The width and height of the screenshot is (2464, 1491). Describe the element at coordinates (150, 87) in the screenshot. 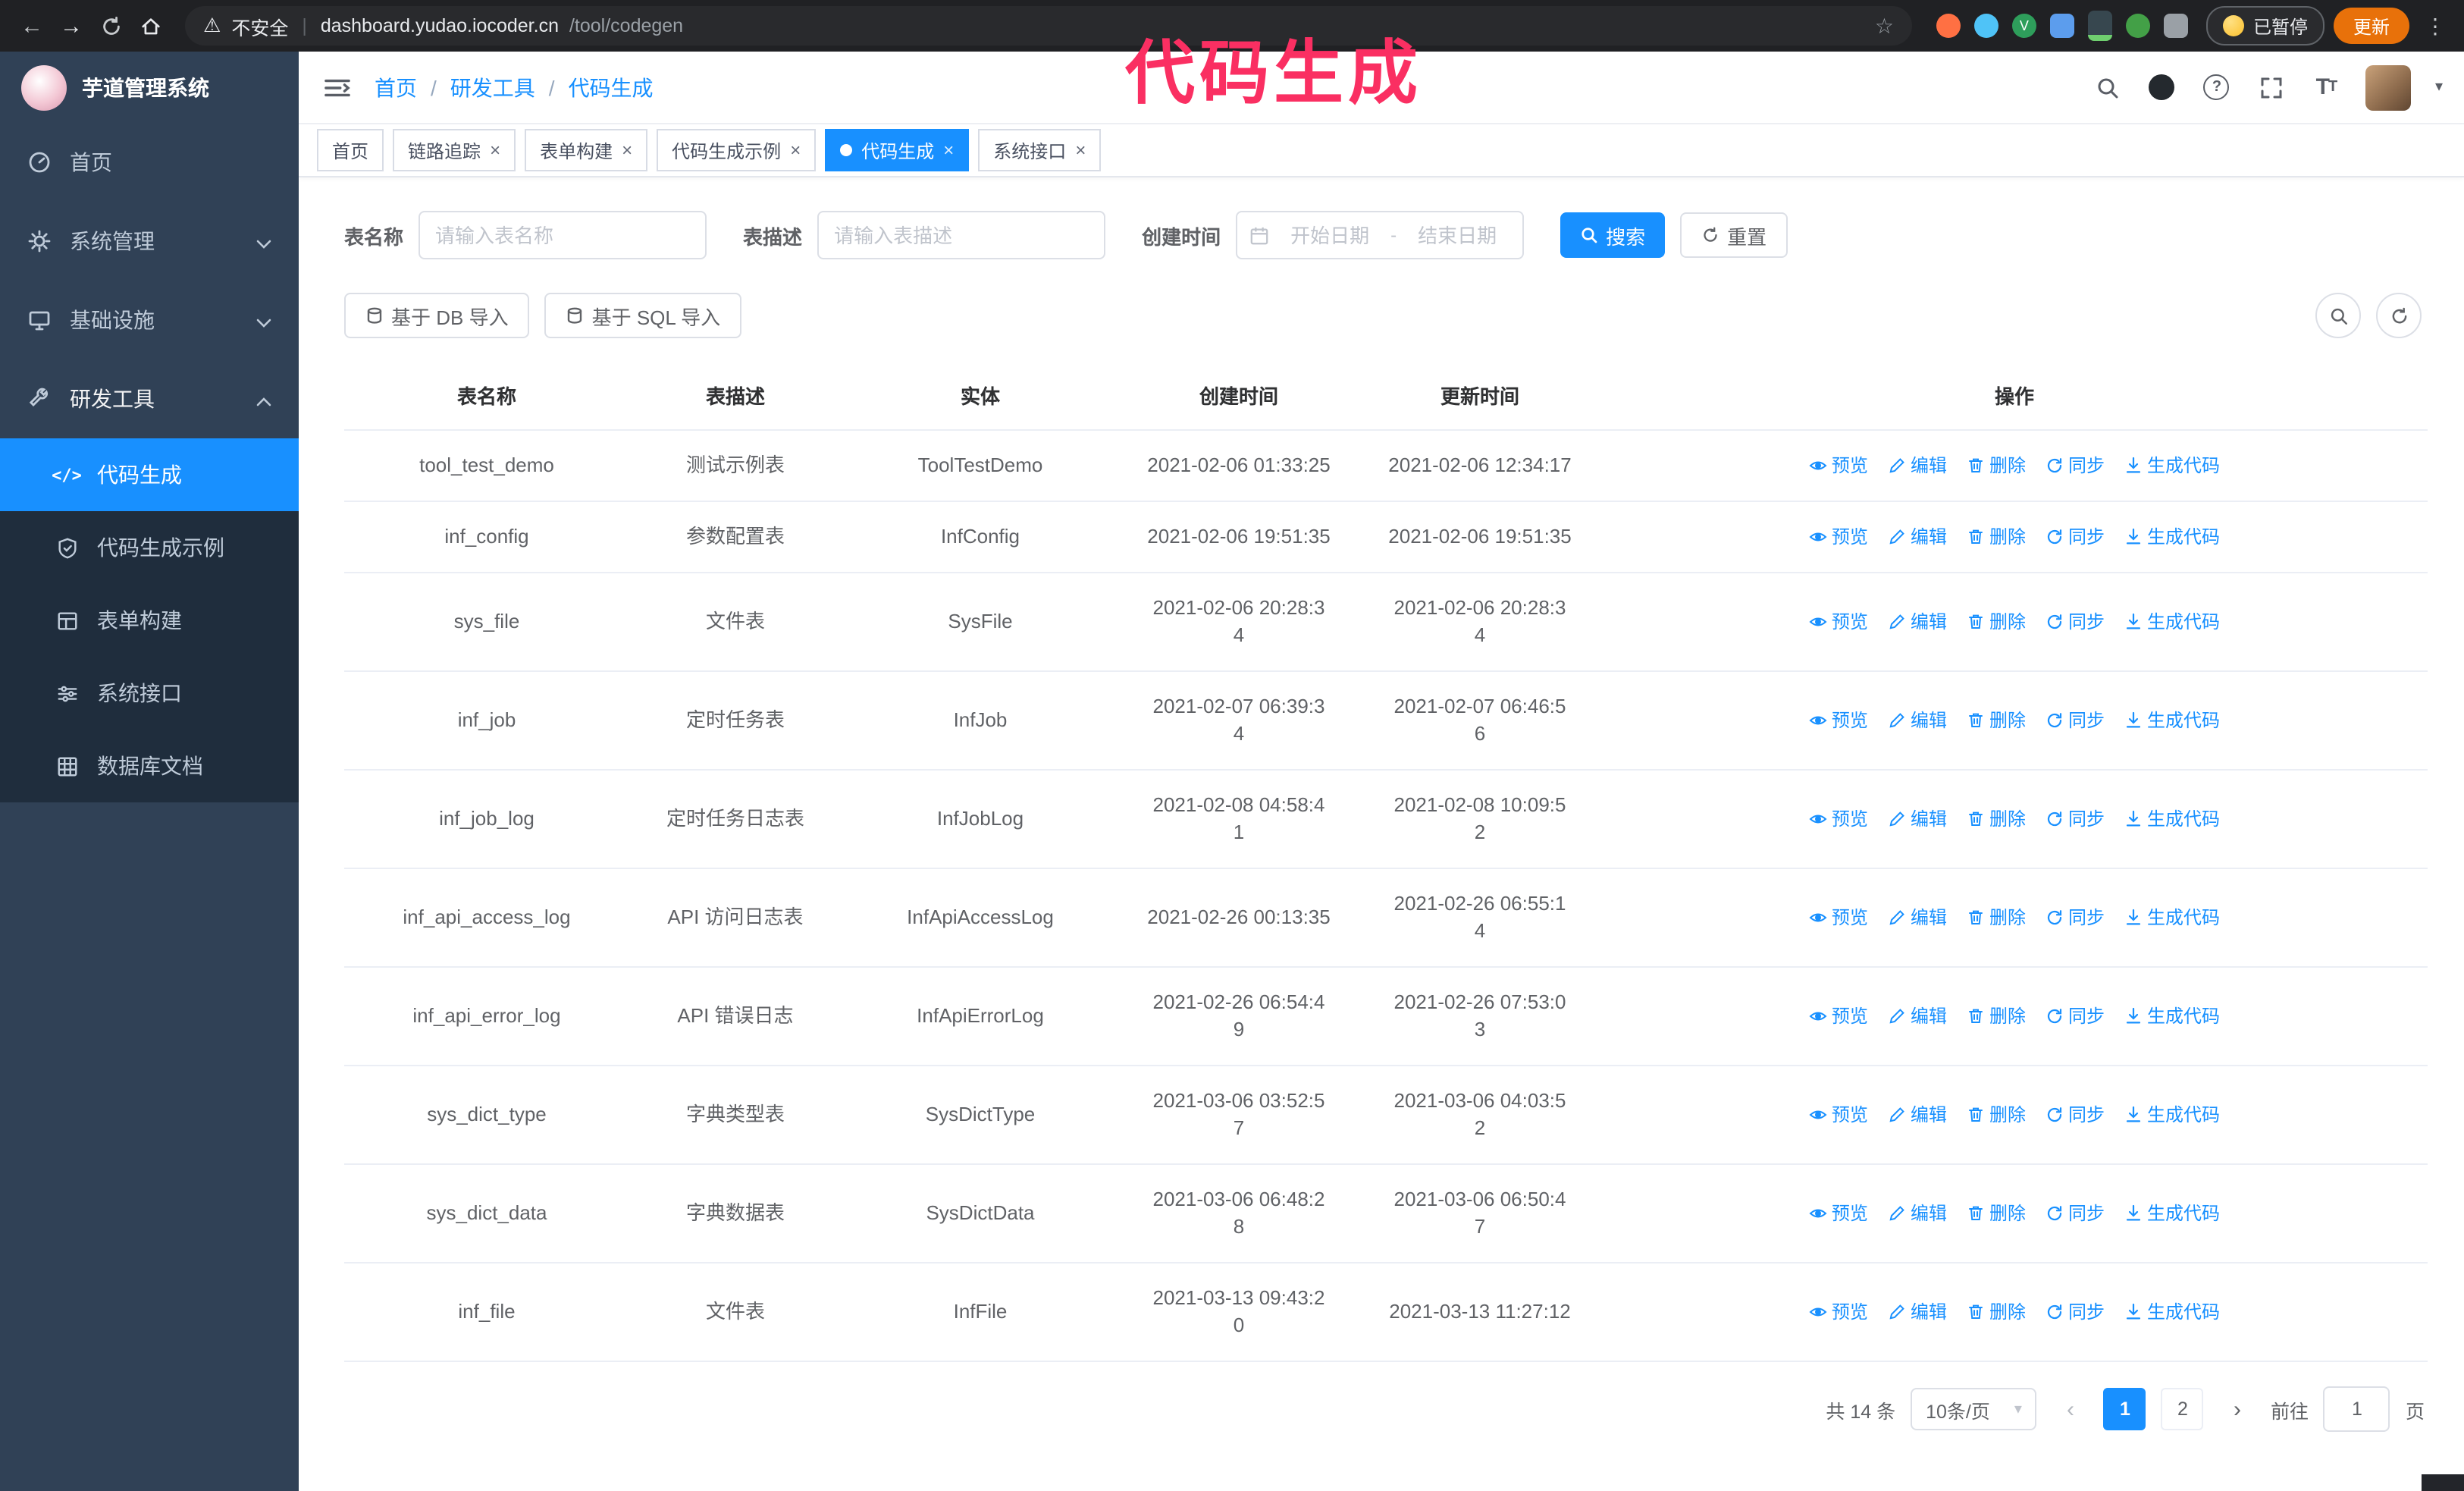

I see `sidebar-logo: 芋道管理系统` at that location.